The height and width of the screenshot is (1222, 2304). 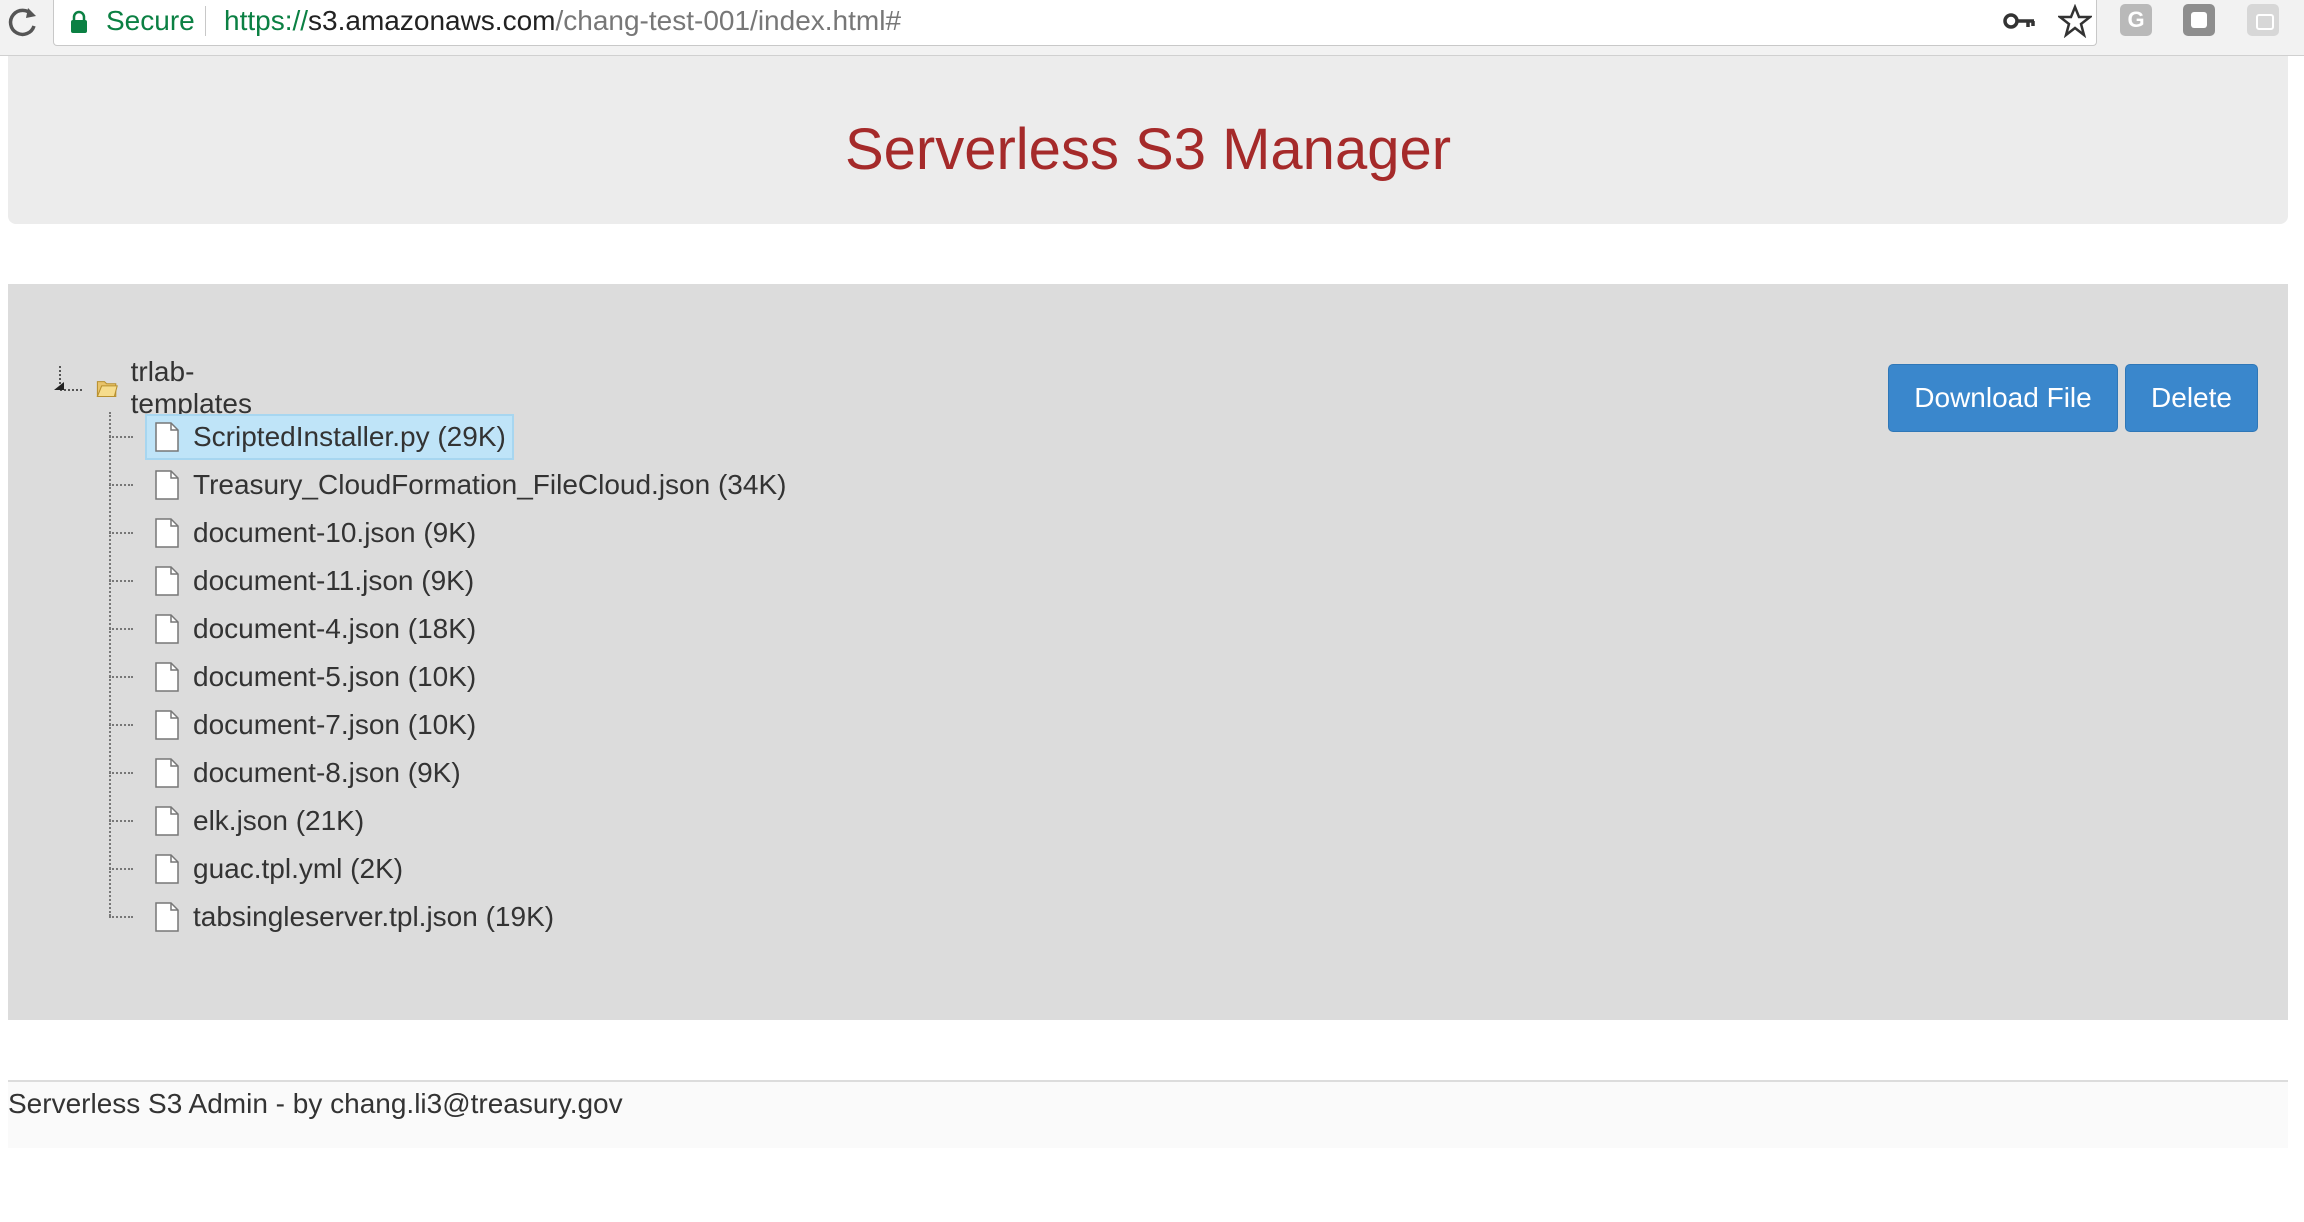 I want to click on tree-file-item: elk.json (21K), so click(x=240, y=821).